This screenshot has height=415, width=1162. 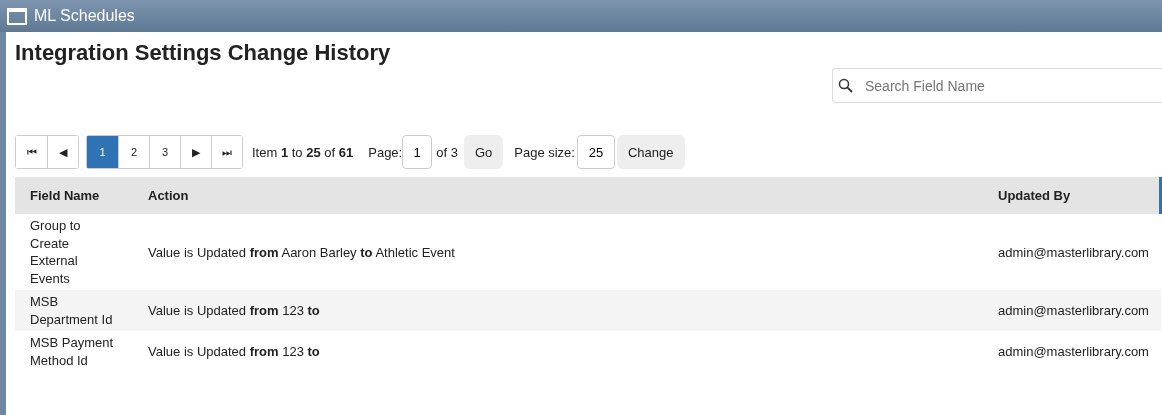 What do you see at coordinates (17, 16) in the screenshot?
I see `window-icon` at bounding box center [17, 16].